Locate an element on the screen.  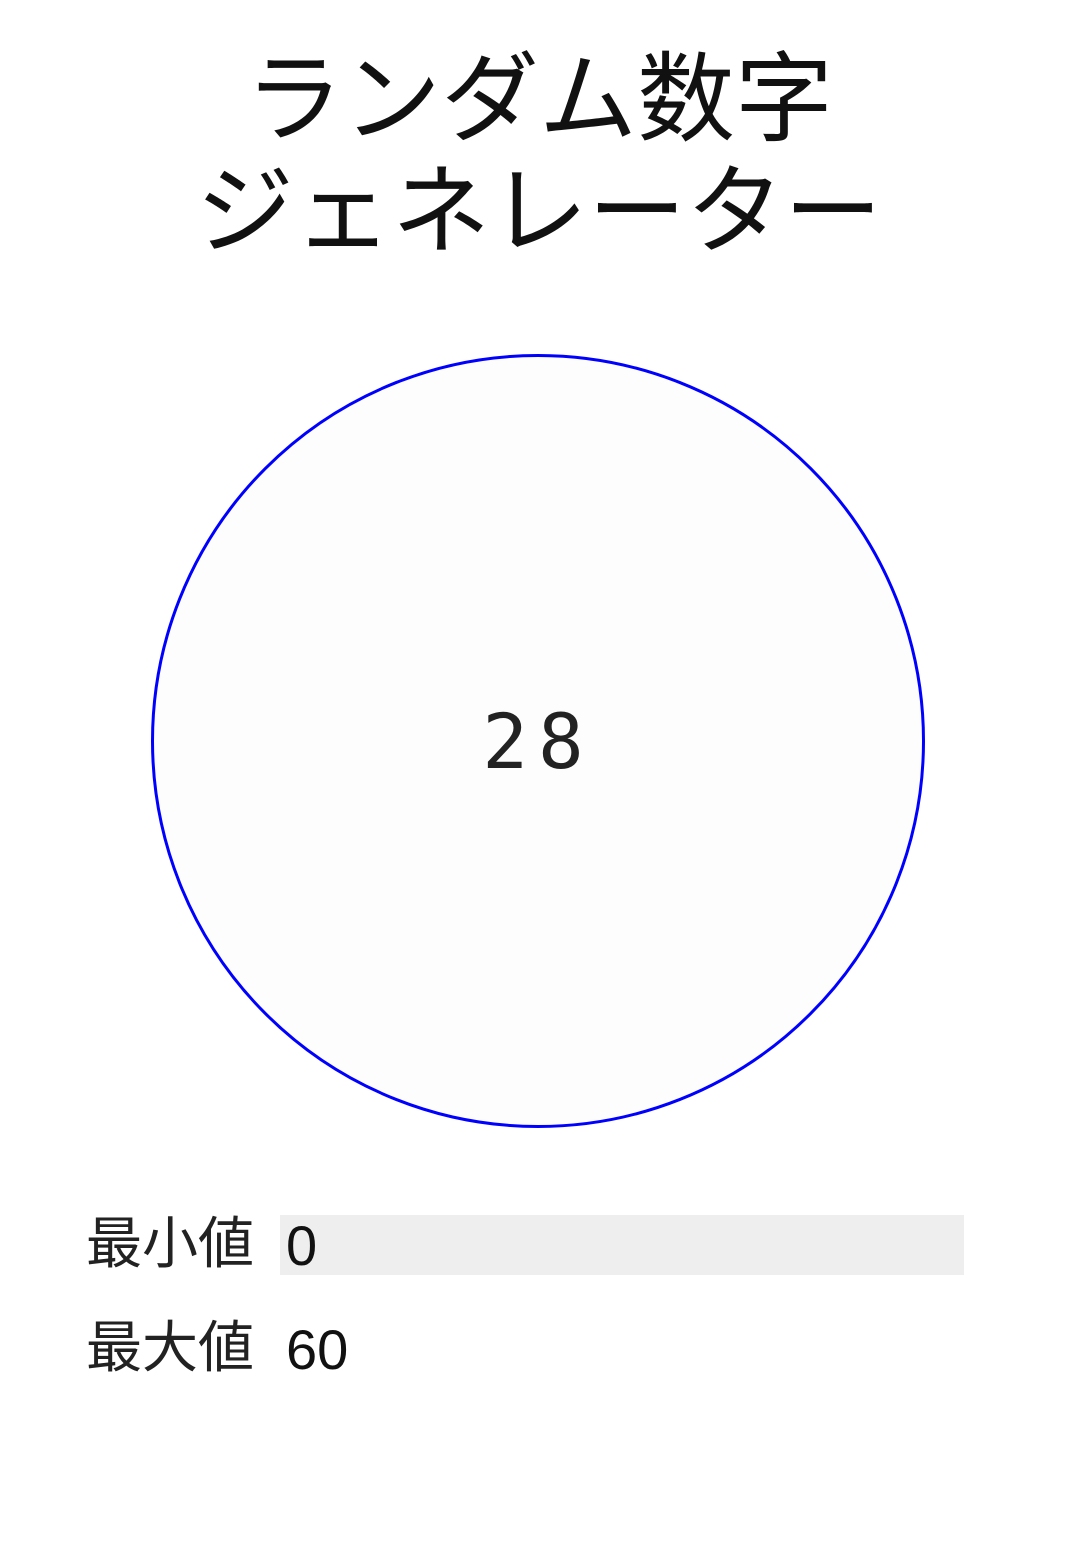
max-value-row: 最大値 is located at coordinates (525, 1349).